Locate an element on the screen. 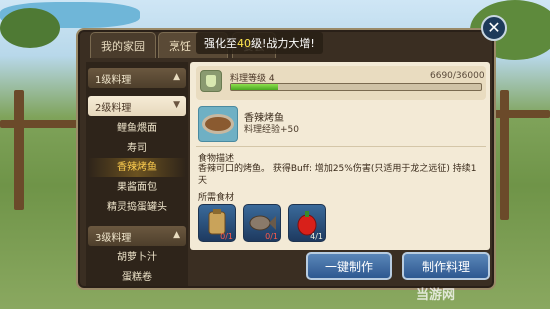 The height and width of the screenshot is (309, 550). recipe-item: 胡萝卜汁 is located at coordinates (137, 257).